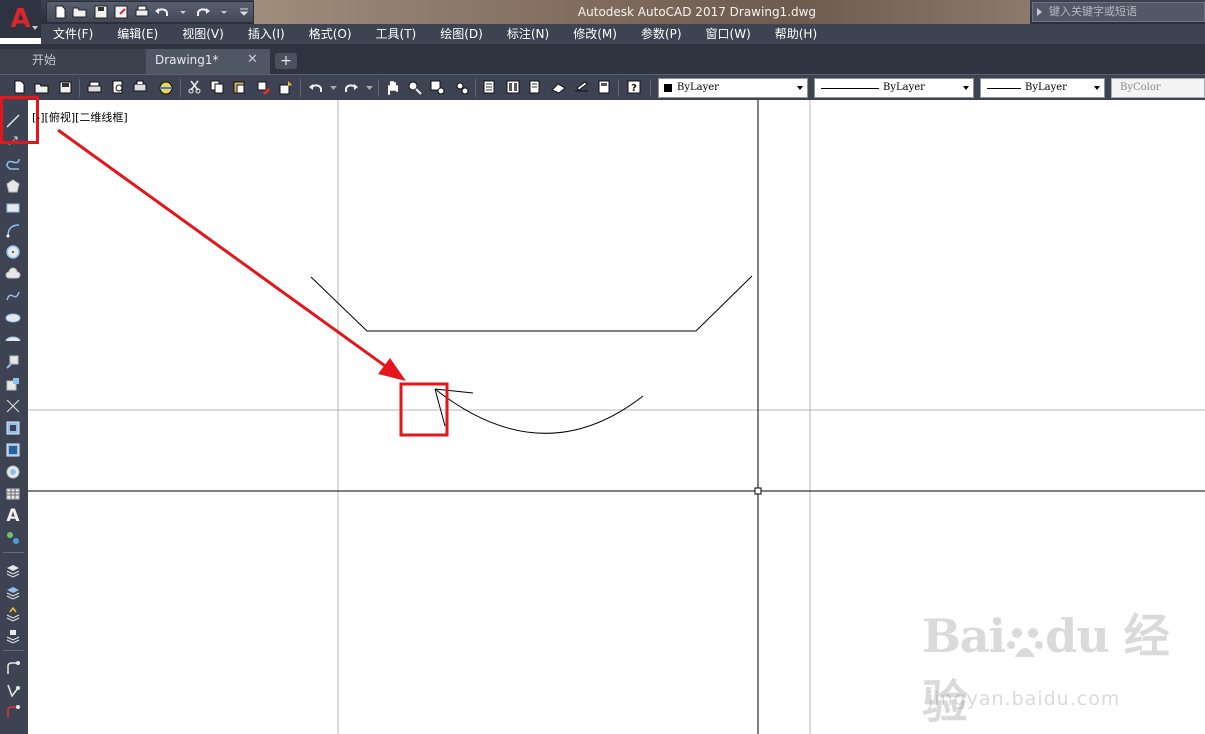  Describe the element at coordinates (165, 87) in the screenshot. I see `3d-dwf-icon` at that location.